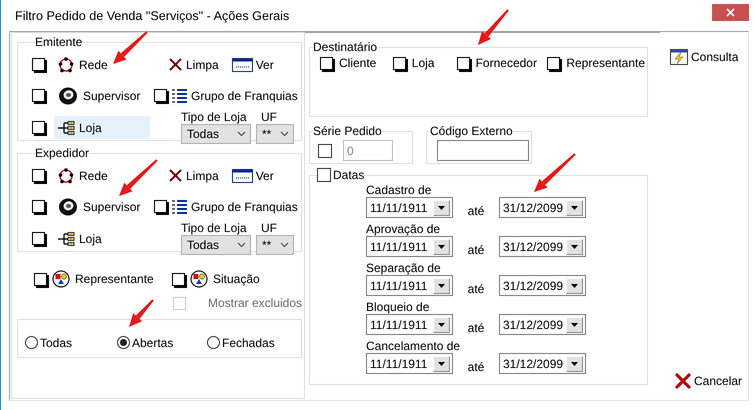 Image resolution: width=755 pixels, height=410 pixels. What do you see at coordinates (709, 57) in the screenshot?
I see `search-button: Consulta` at bounding box center [709, 57].